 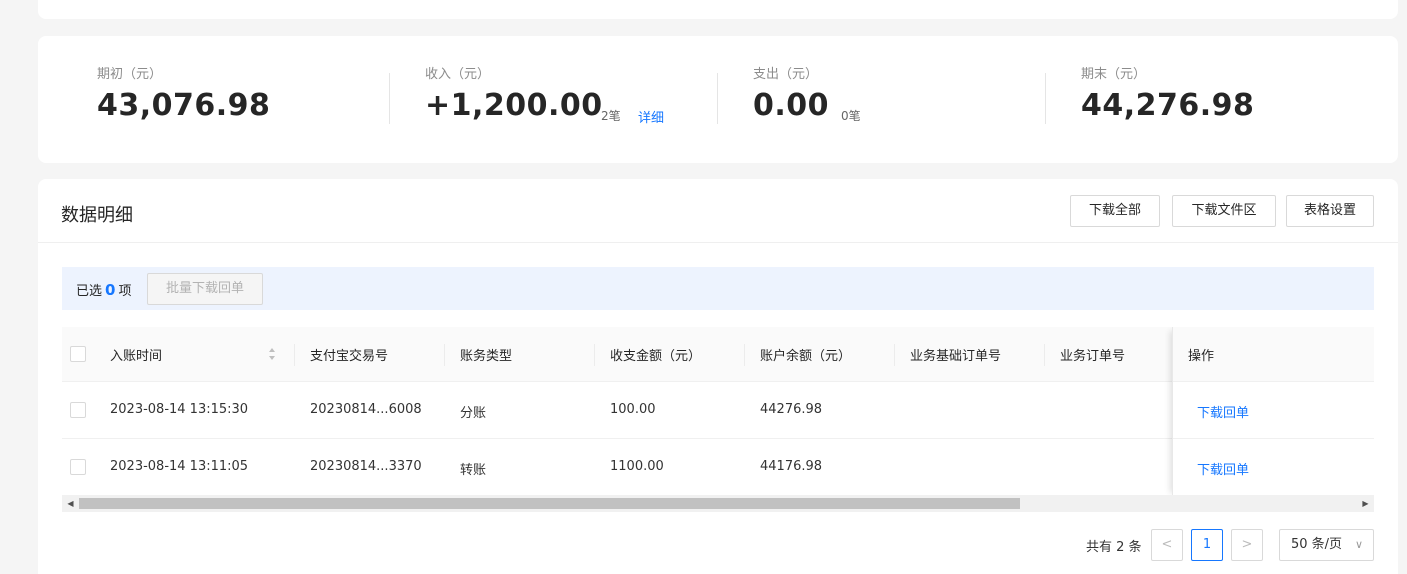 I want to click on cell-trade-no: 20230814...6008, so click(x=366, y=409).